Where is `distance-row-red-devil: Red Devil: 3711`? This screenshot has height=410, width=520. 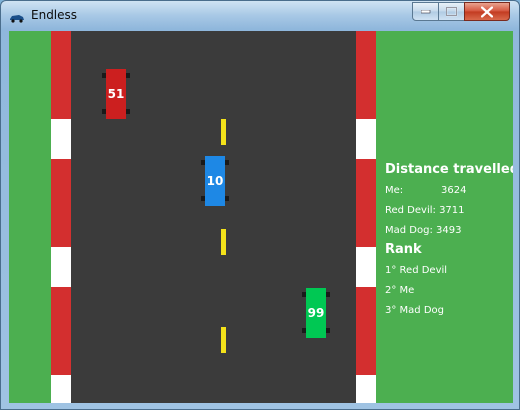 distance-row-red-devil: Red Devil: 3711 is located at coordinates (425, 210).